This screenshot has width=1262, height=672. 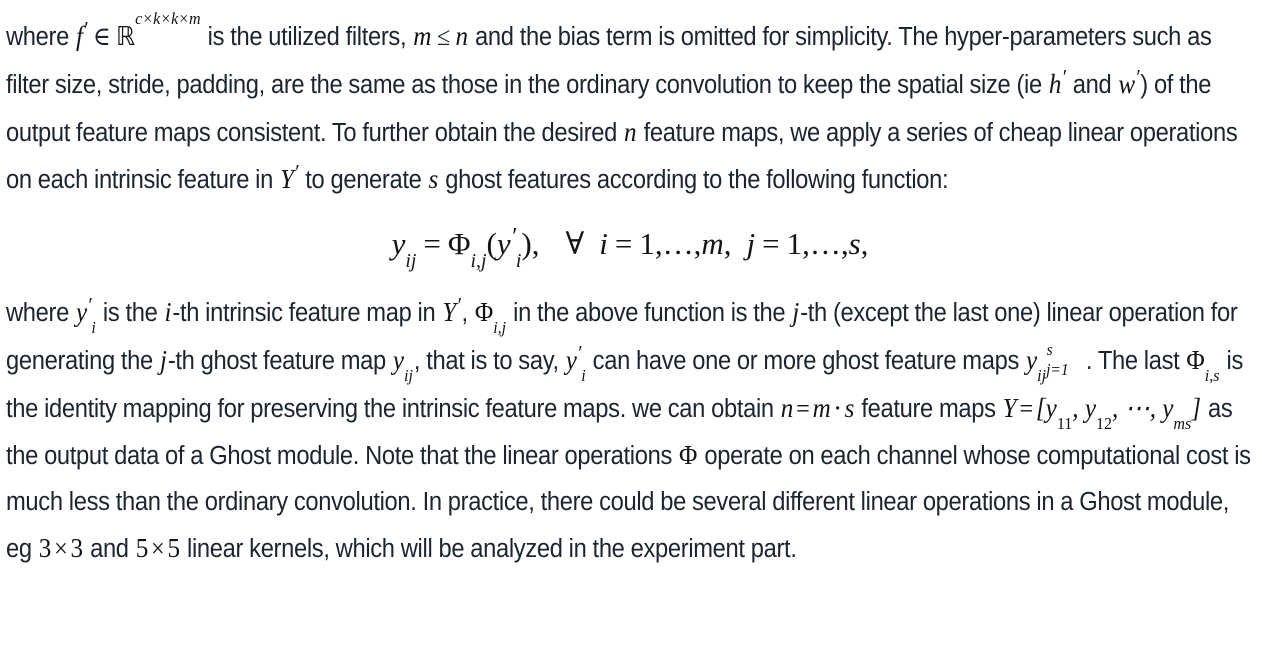 What do you see at coordinates (771, 243) in the screenshot?
I see `eqn-j-equals: =` at bounding box center [771, 243].